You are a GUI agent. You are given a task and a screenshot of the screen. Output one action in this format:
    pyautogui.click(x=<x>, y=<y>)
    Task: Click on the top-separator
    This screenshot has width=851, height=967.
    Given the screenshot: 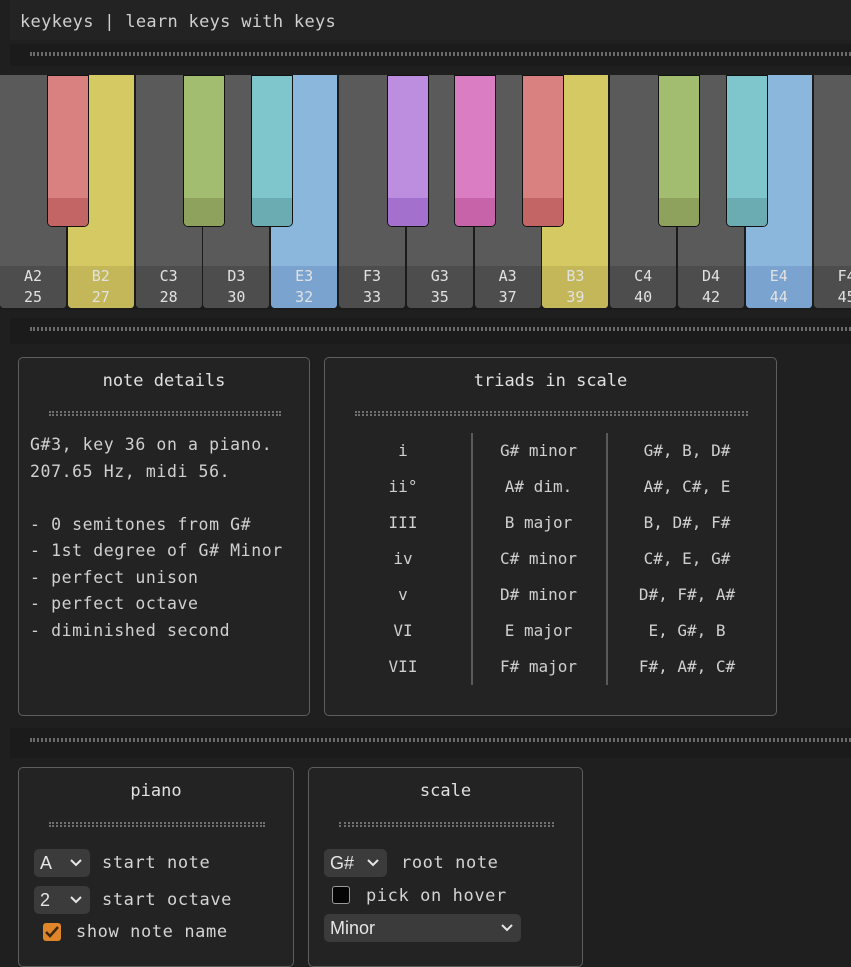 What is the action you would take?
    pyautogui.click(x=440, y=54)
    